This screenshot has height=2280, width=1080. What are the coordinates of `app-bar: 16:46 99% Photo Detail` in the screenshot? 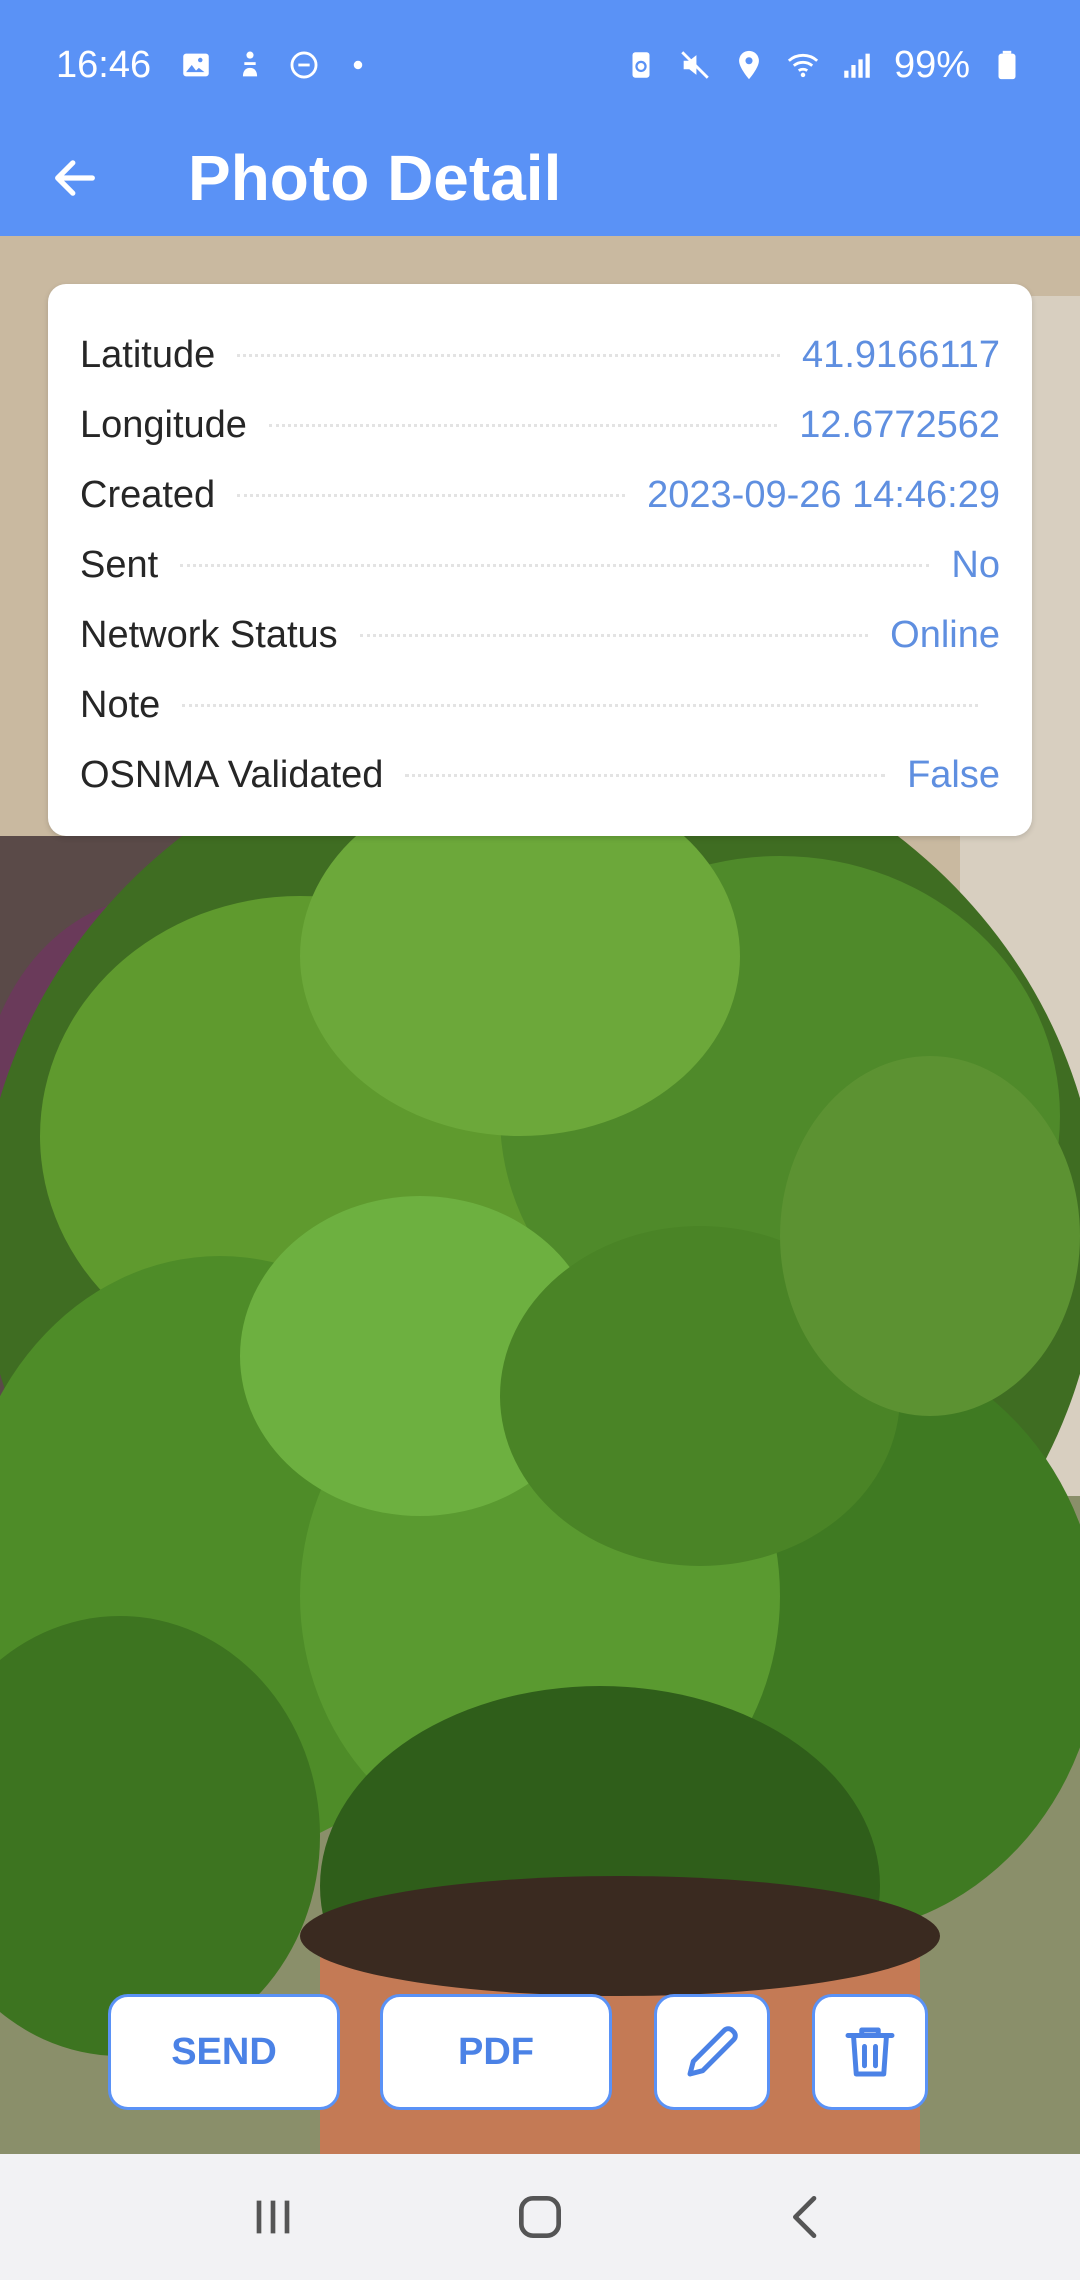 It's located at (540, 118).